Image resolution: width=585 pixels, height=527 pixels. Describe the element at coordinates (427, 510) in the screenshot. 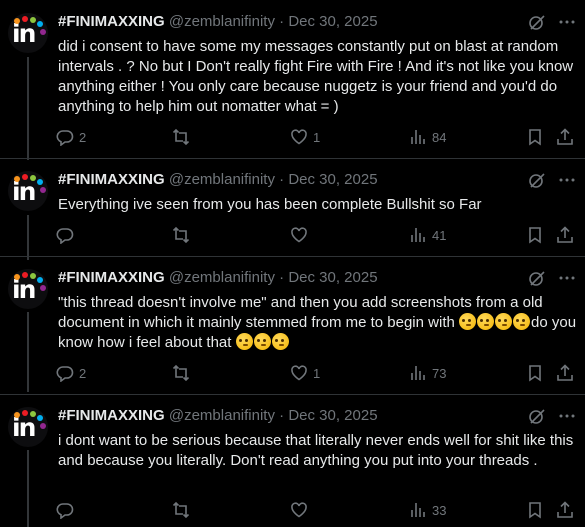

I see `views-button: 33` at that location.